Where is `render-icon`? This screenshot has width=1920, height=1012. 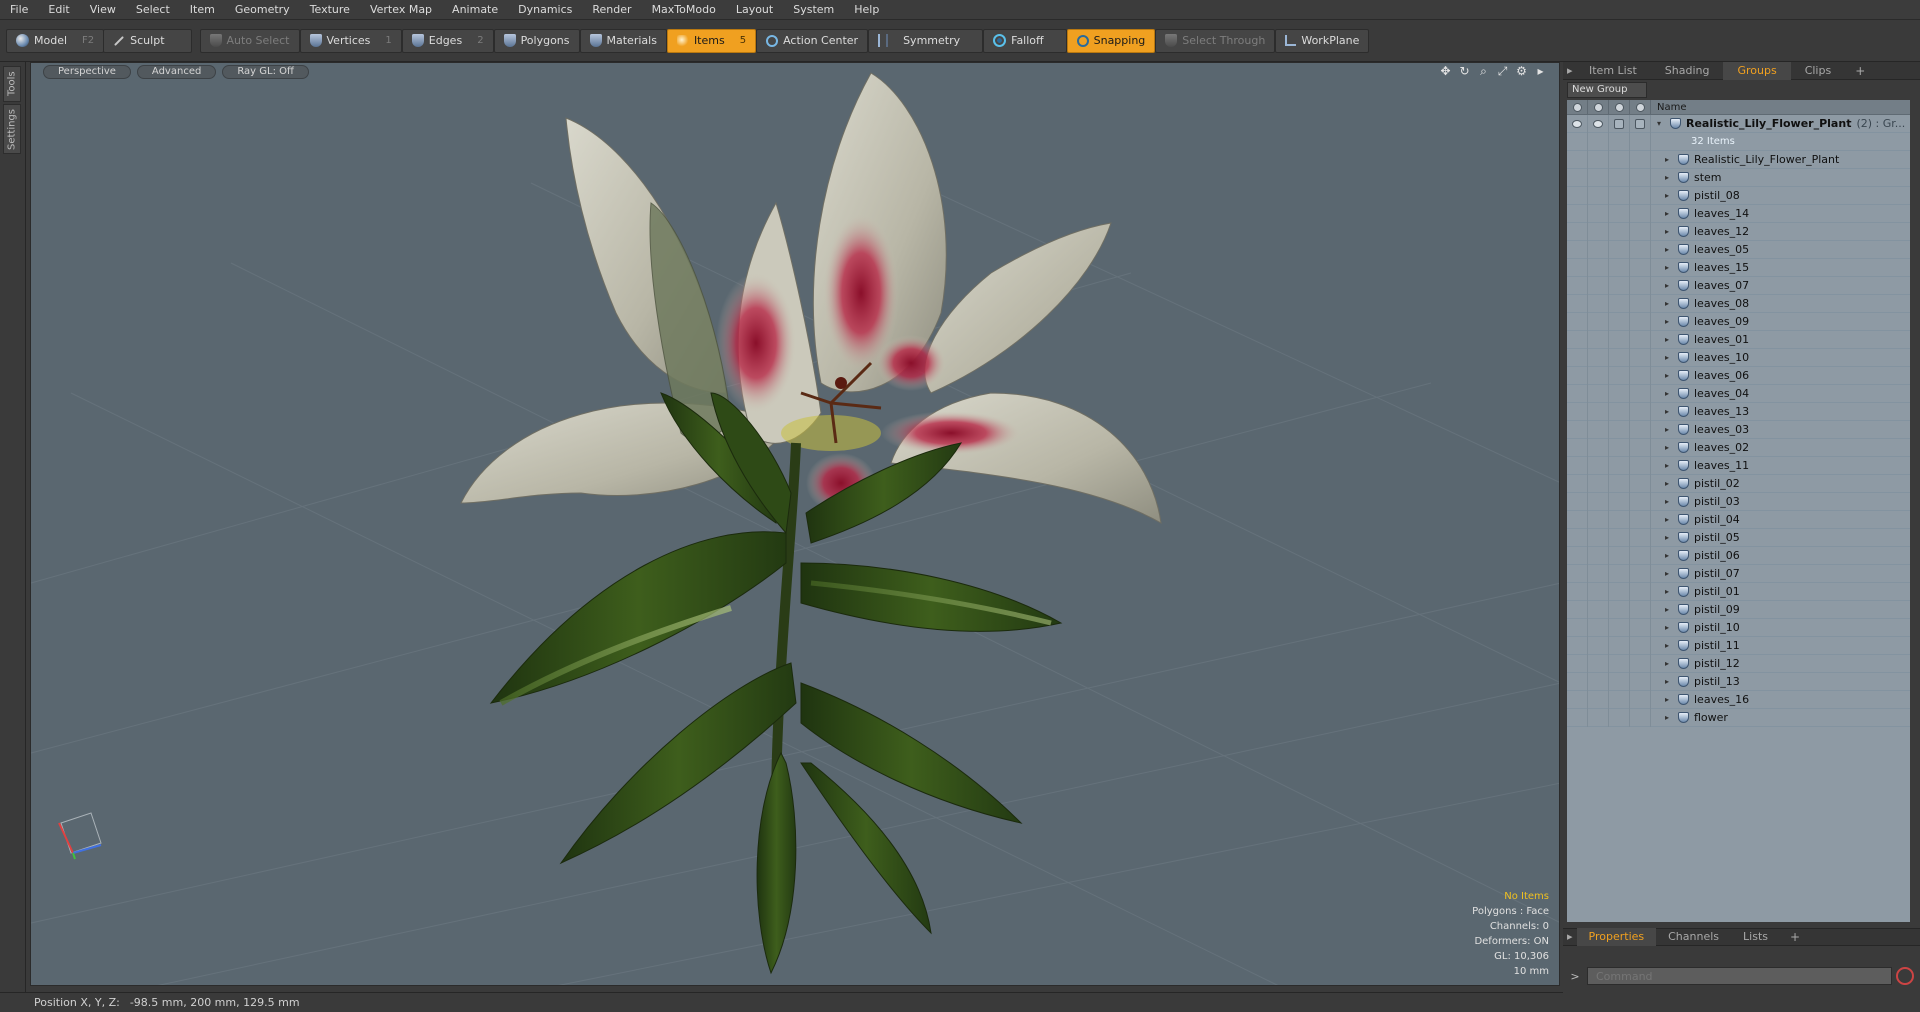
render-icon is located at coordinates (1598, 123).